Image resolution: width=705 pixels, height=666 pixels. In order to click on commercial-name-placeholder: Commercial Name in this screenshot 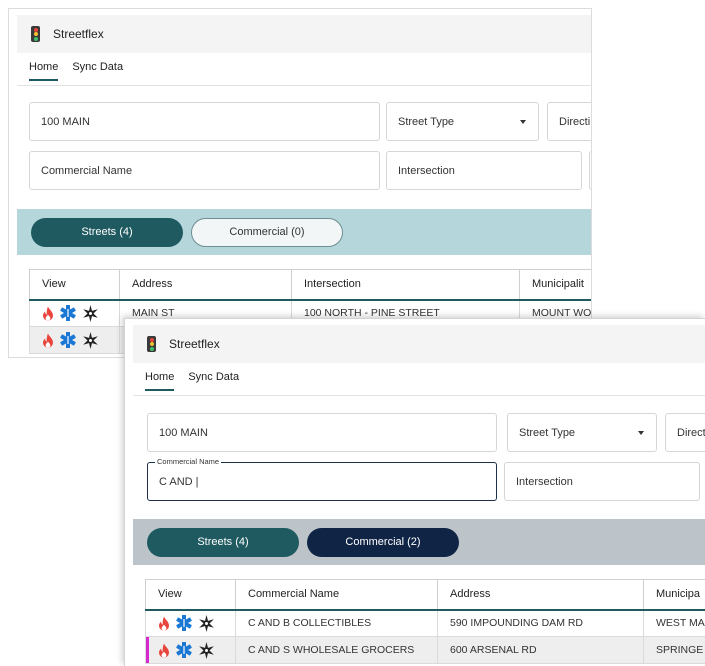, I will do `click(87, 170)`.